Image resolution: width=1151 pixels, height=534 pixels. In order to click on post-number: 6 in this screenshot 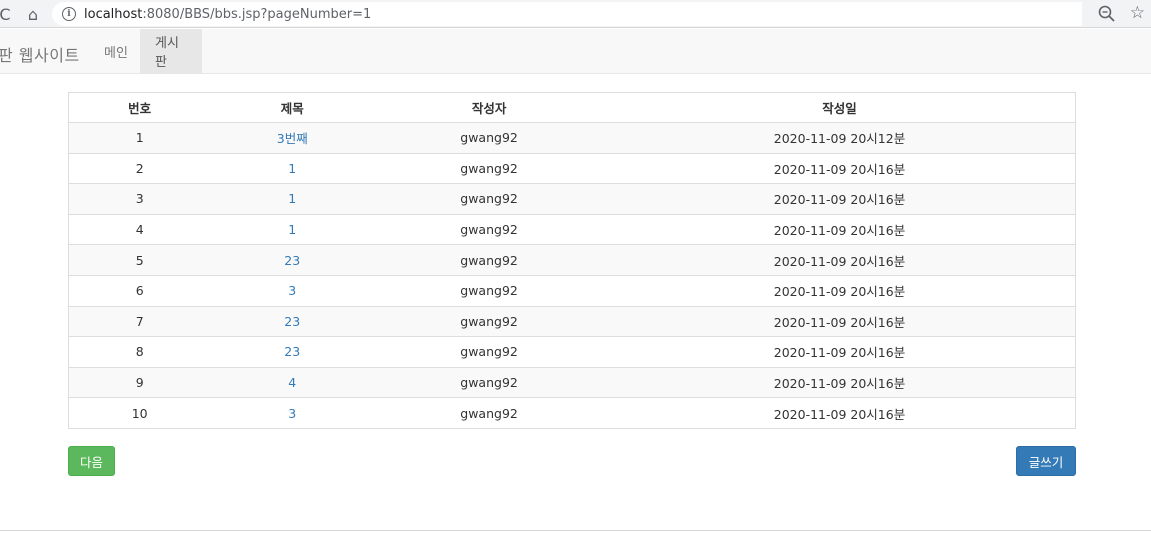, I will do `click(139, 290)`.